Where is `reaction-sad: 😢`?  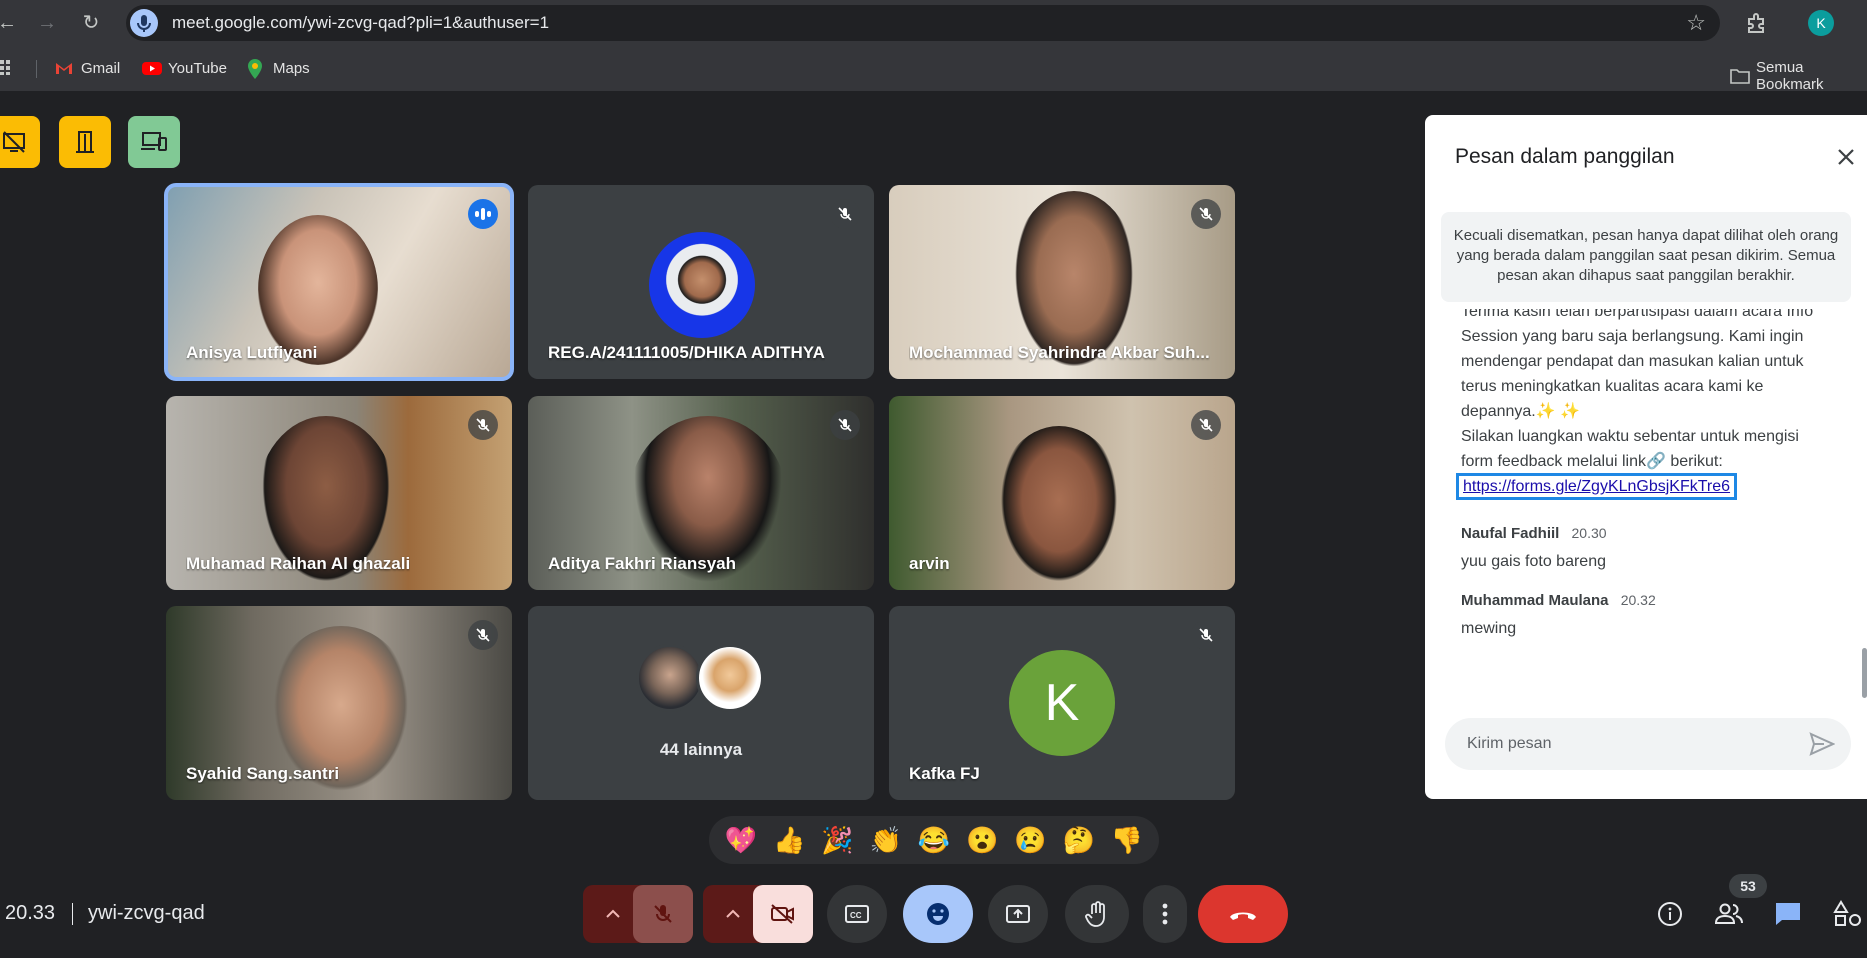
reaction-sad: 😢 is located at coordinates (1030, 840).